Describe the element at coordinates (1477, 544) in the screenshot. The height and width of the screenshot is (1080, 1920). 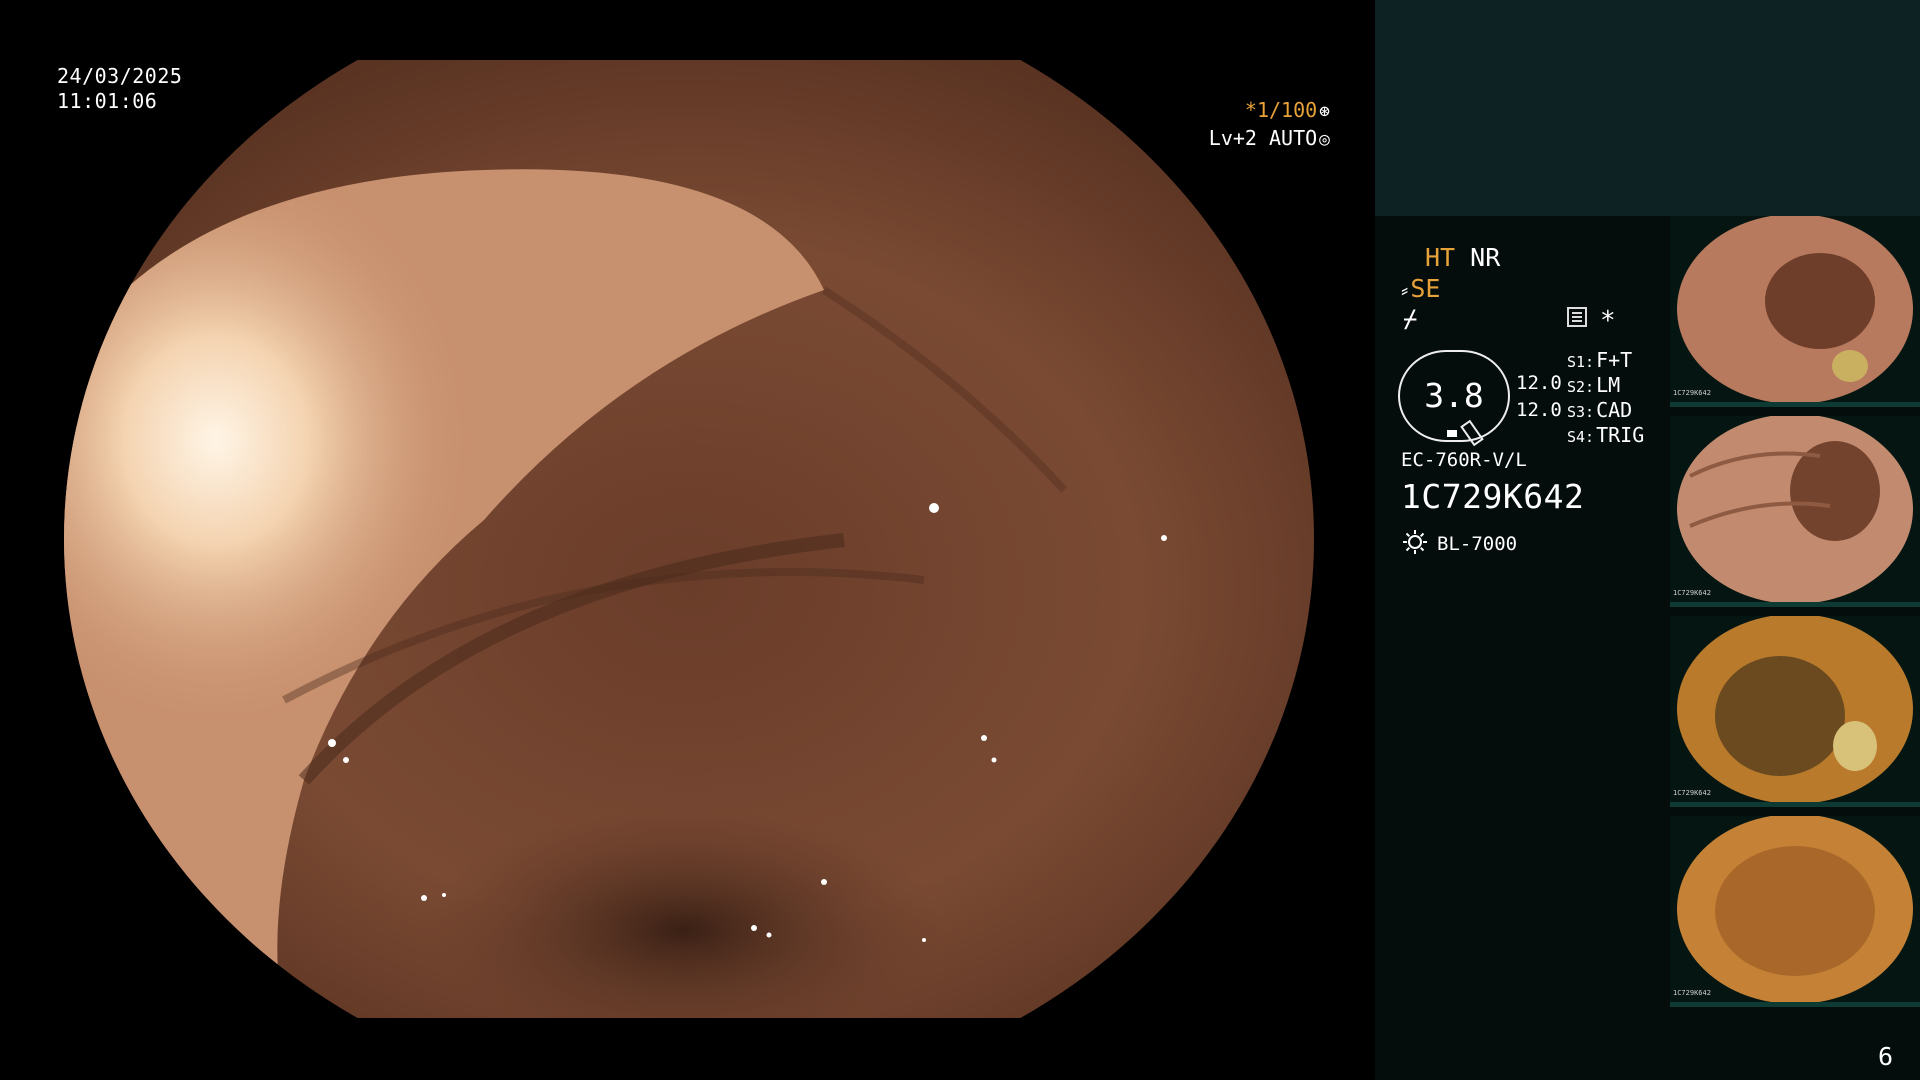
I see `light-source-model: BL-7000` at that location.